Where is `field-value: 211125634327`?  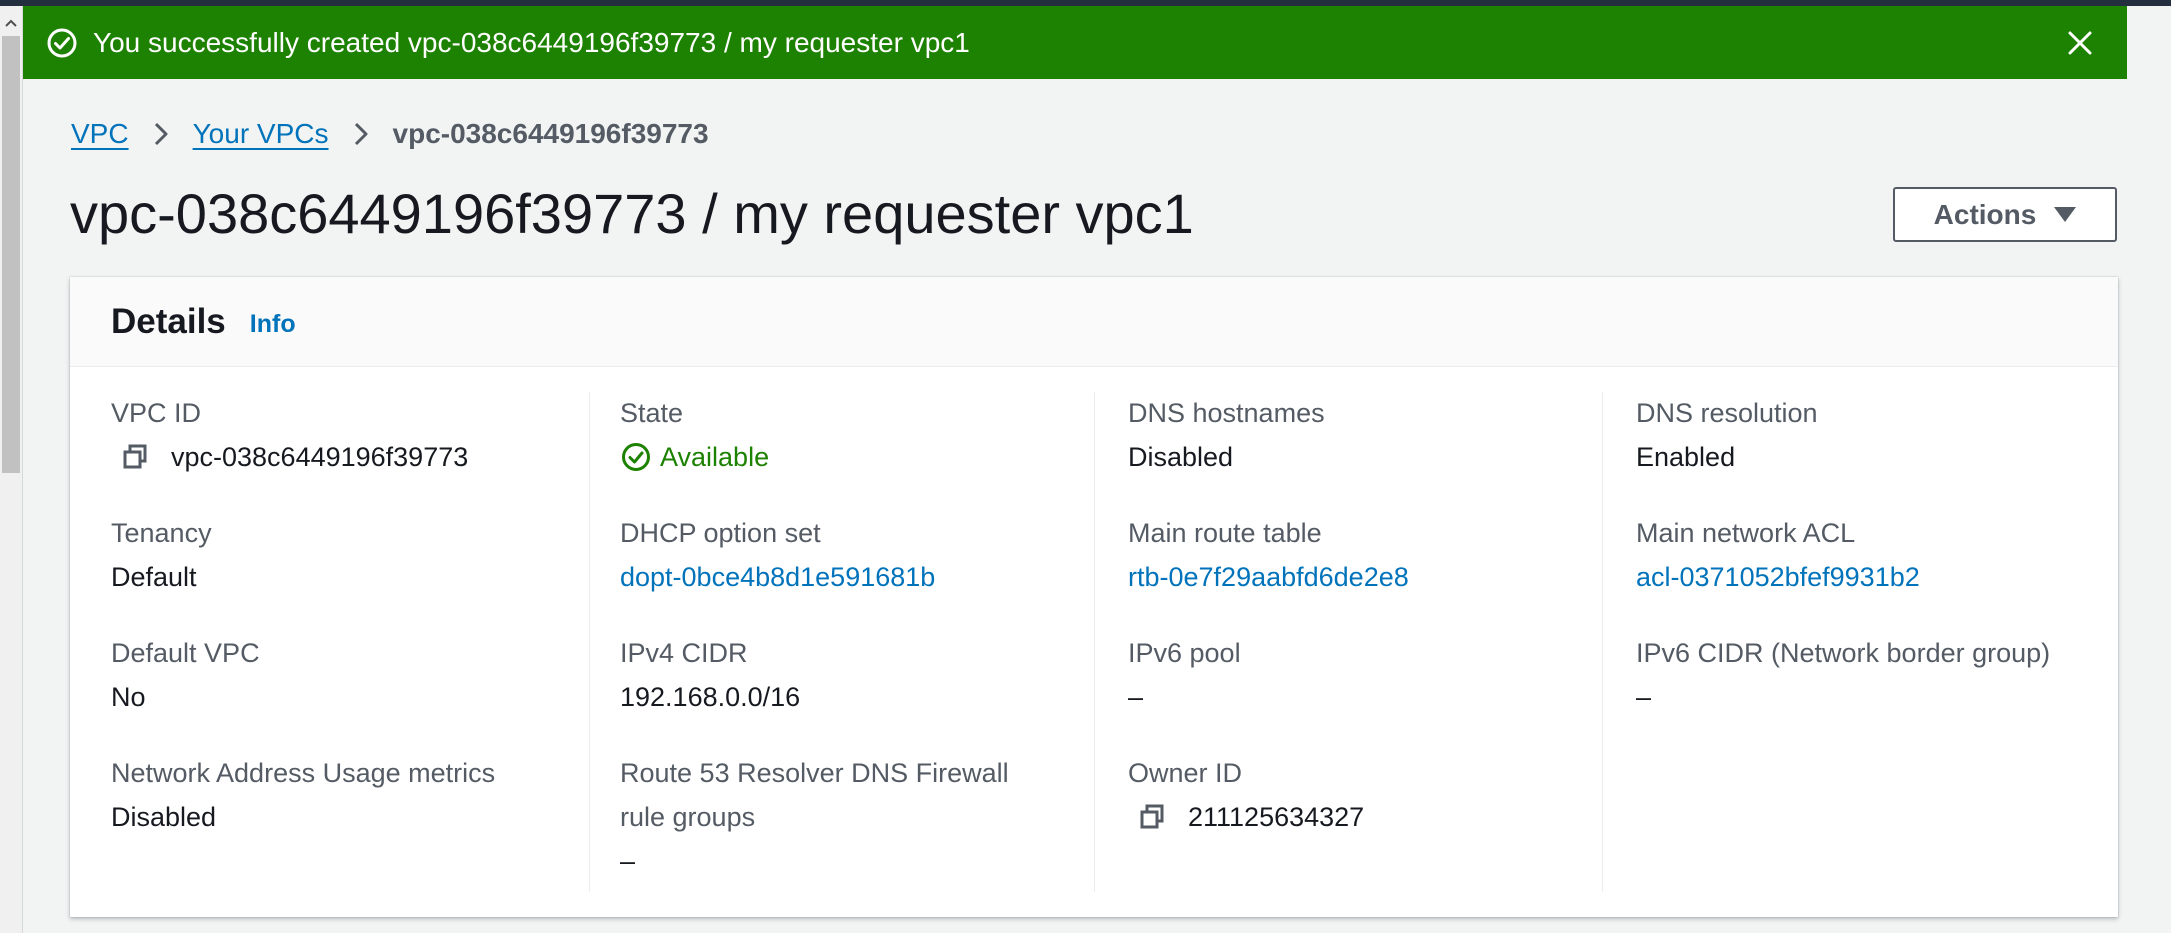
field-value: 211125634327 is located at coordinates (1358, 817).